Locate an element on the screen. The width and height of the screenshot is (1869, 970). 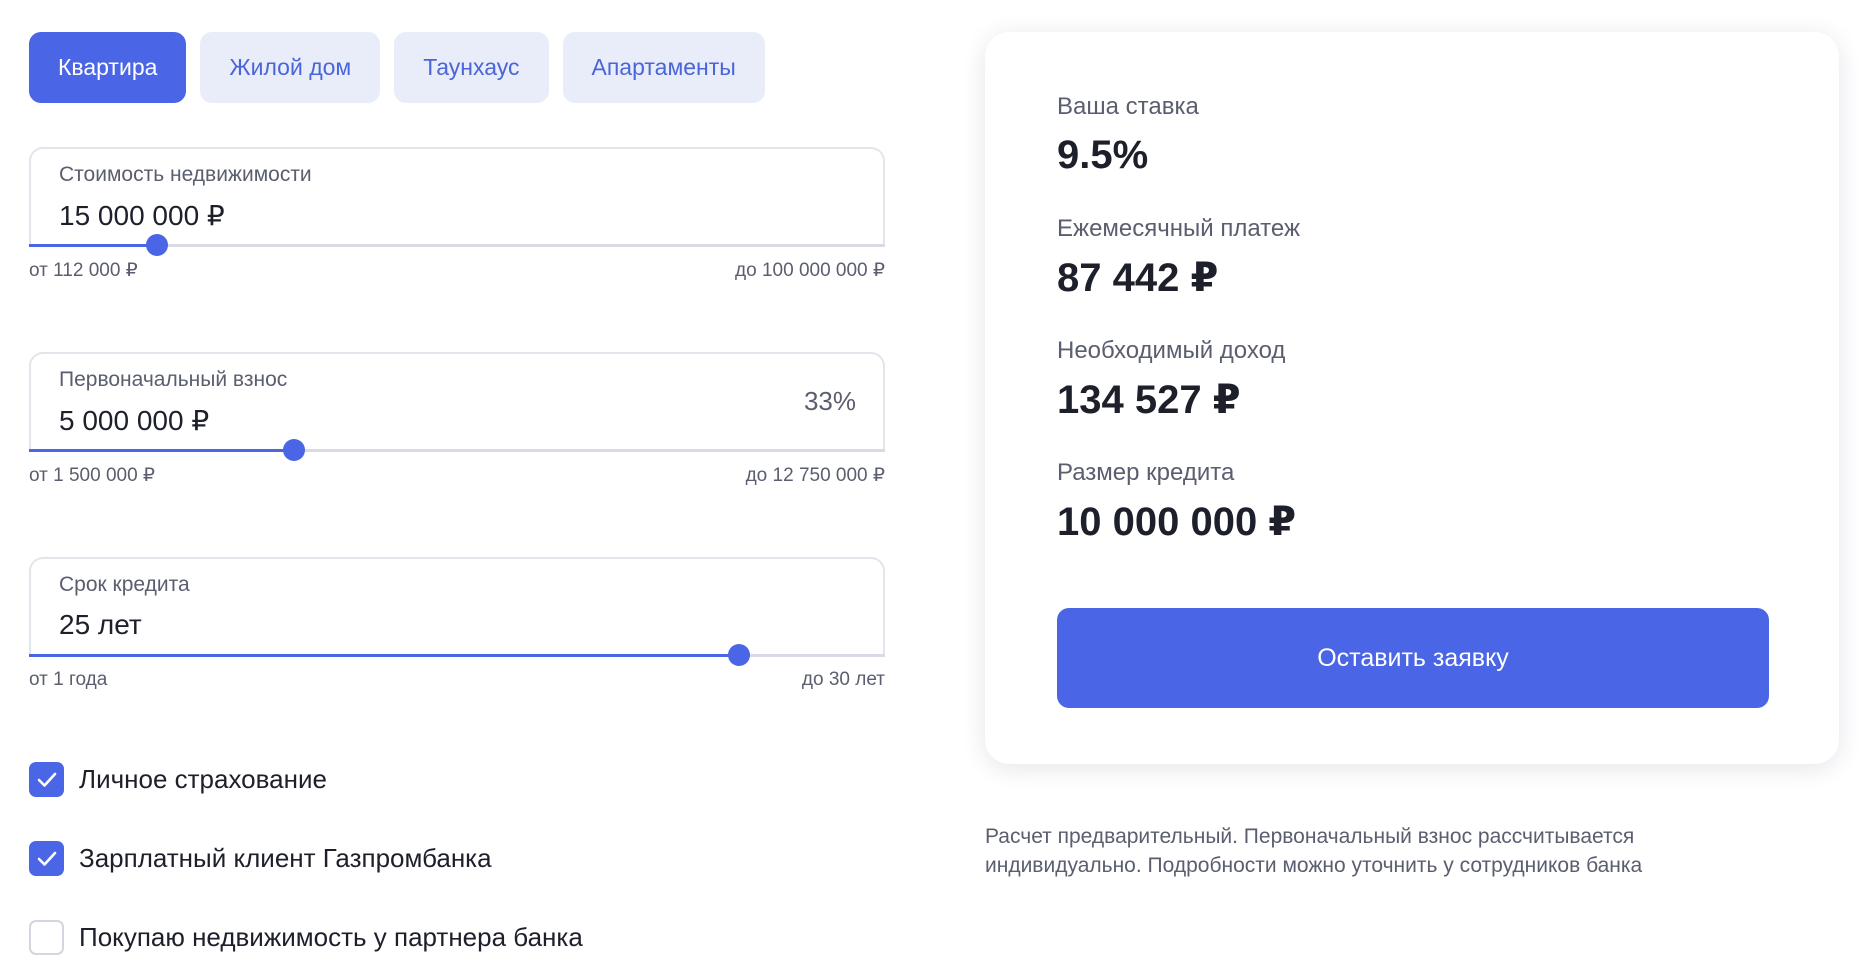
term-input: Срок кредита 25 лет is located at coordinates (457, 607).